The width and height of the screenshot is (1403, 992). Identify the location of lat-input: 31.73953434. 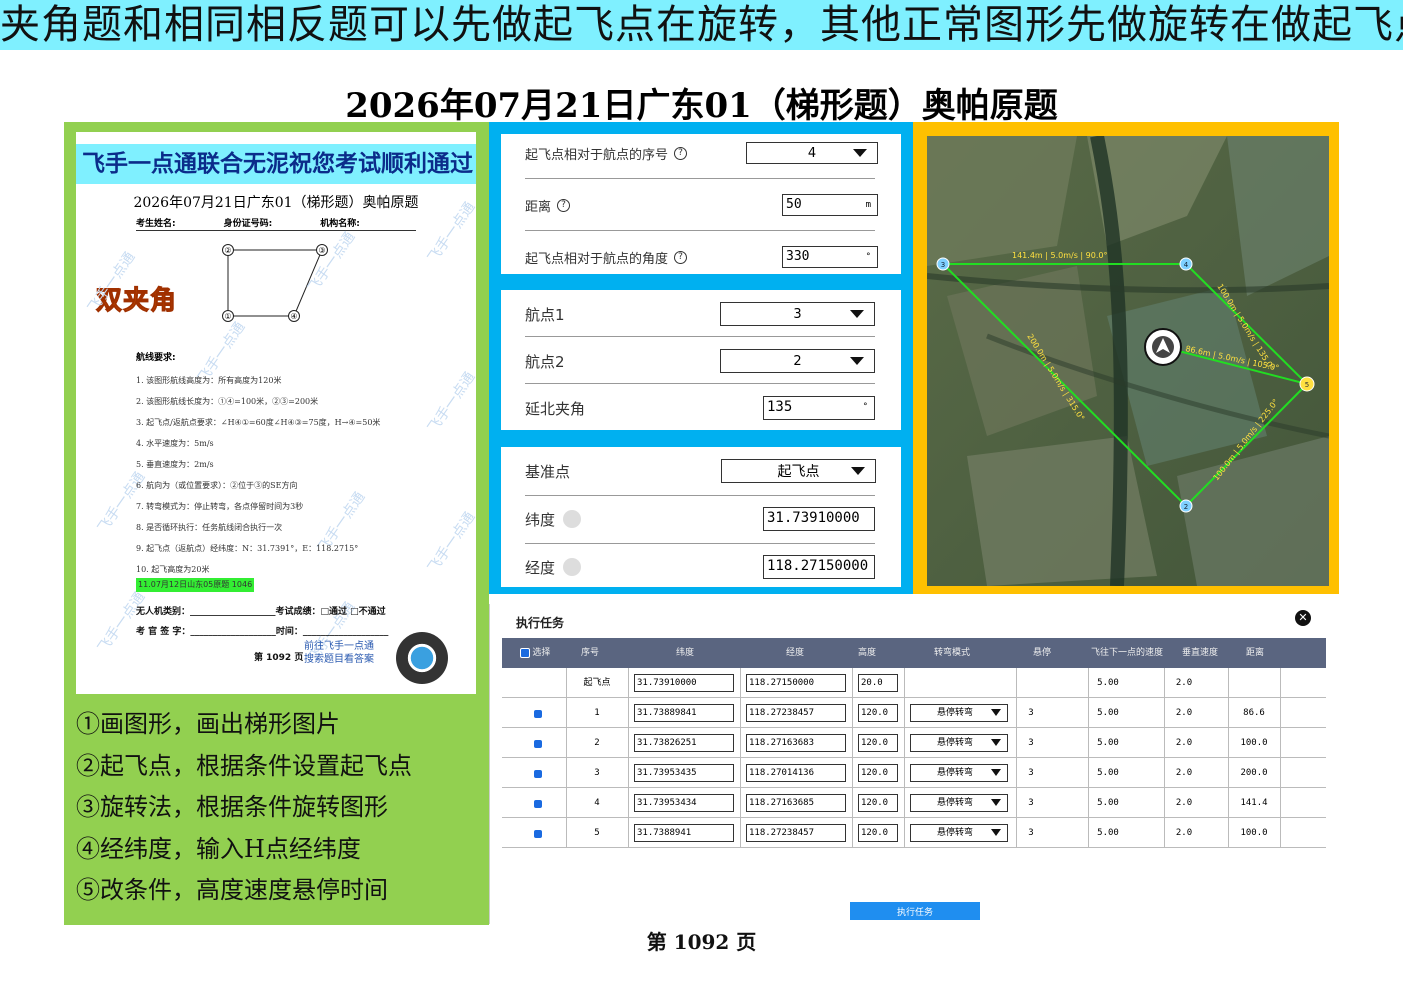
(684, 803).